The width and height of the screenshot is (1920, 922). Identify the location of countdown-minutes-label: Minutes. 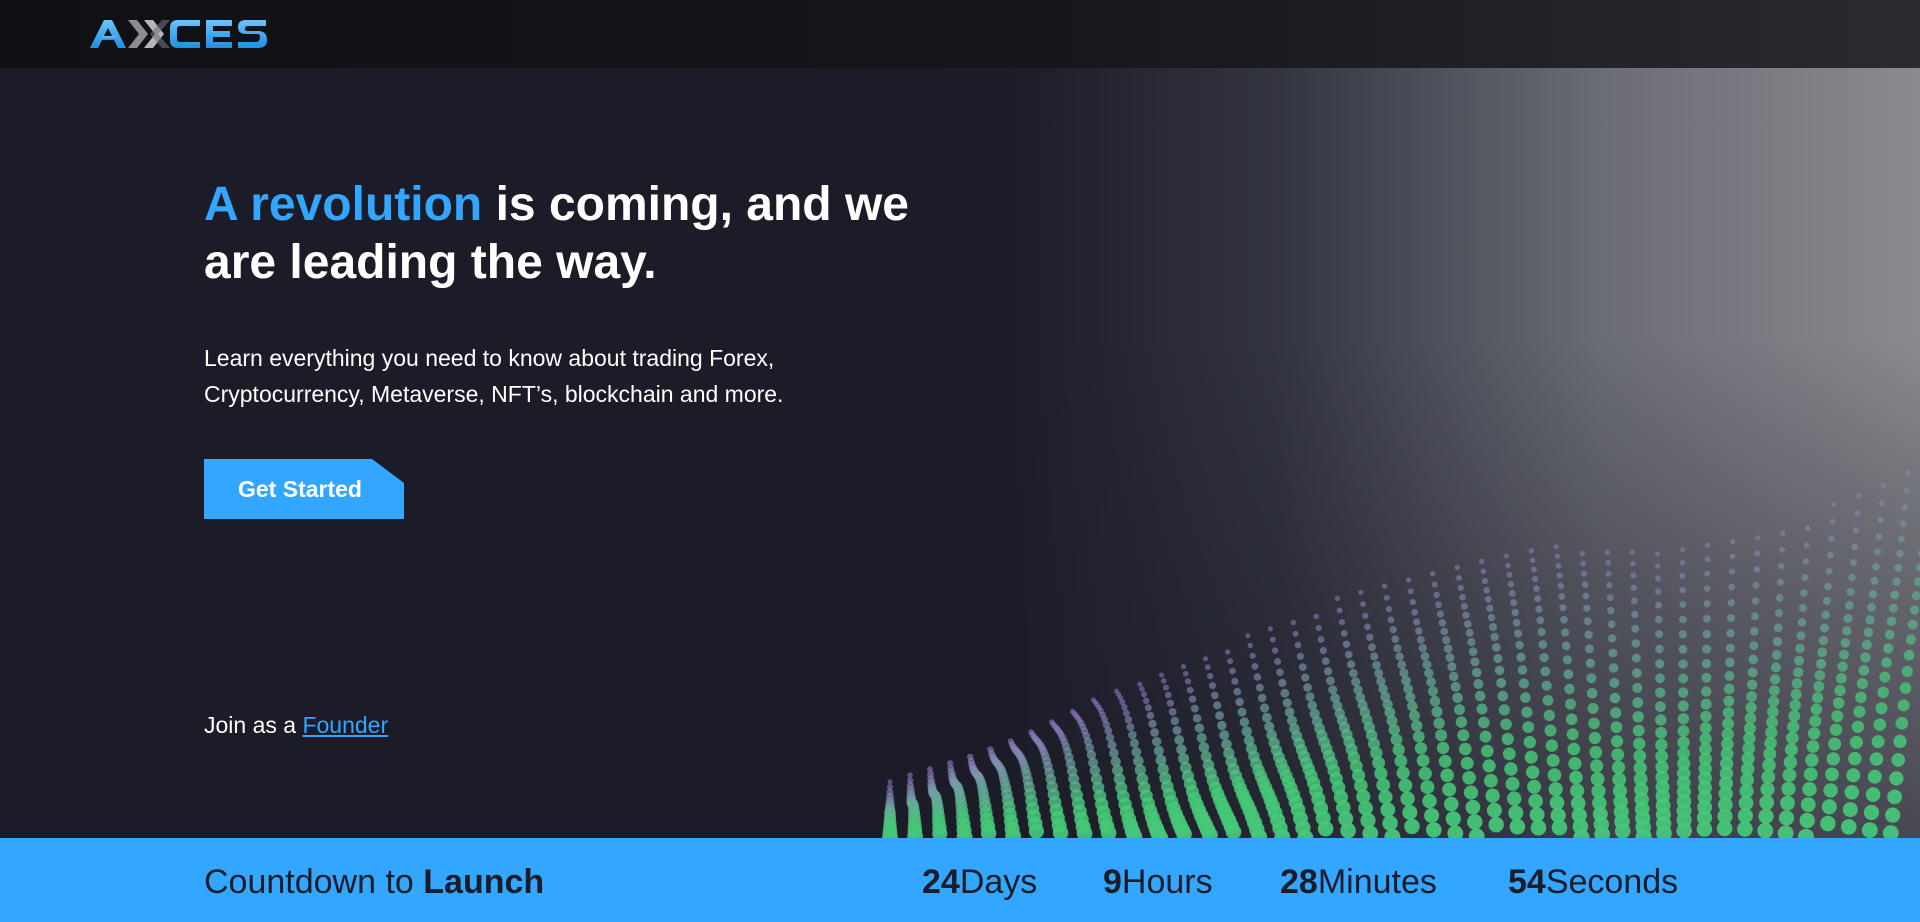
(1377, 882).